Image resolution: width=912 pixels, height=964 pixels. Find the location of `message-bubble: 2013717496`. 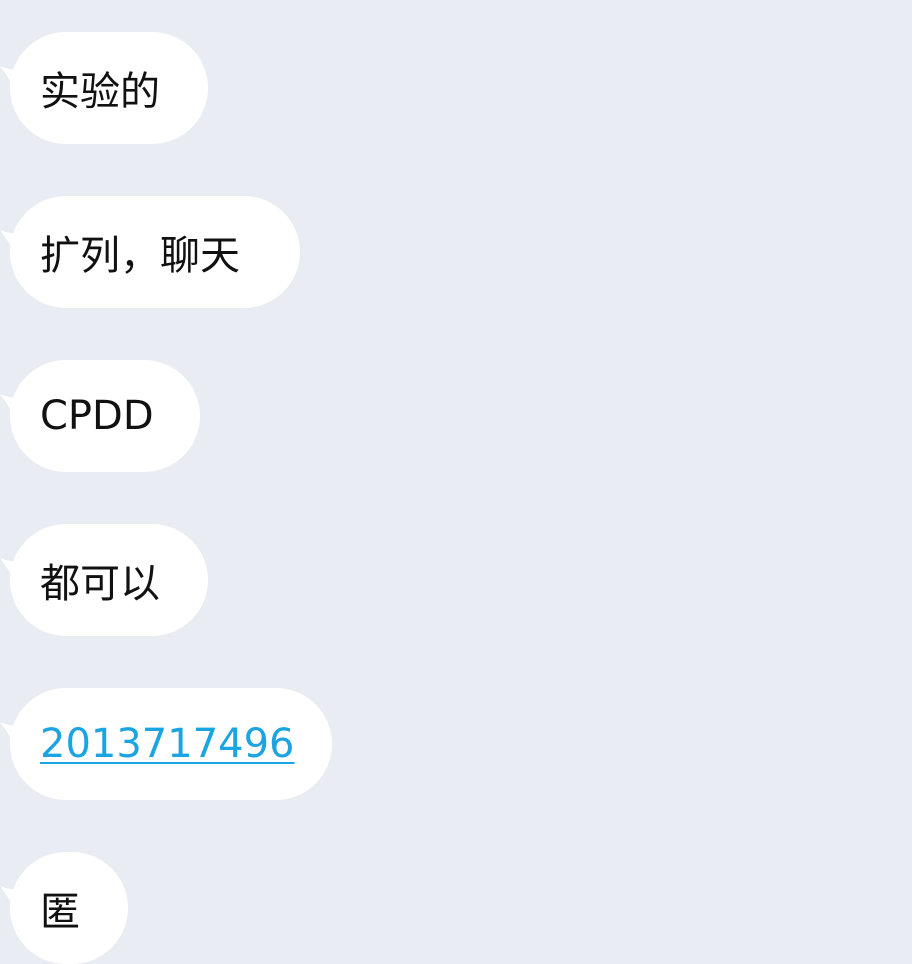

message-bubble: 2013717496 is located at coordinates (171, 744).